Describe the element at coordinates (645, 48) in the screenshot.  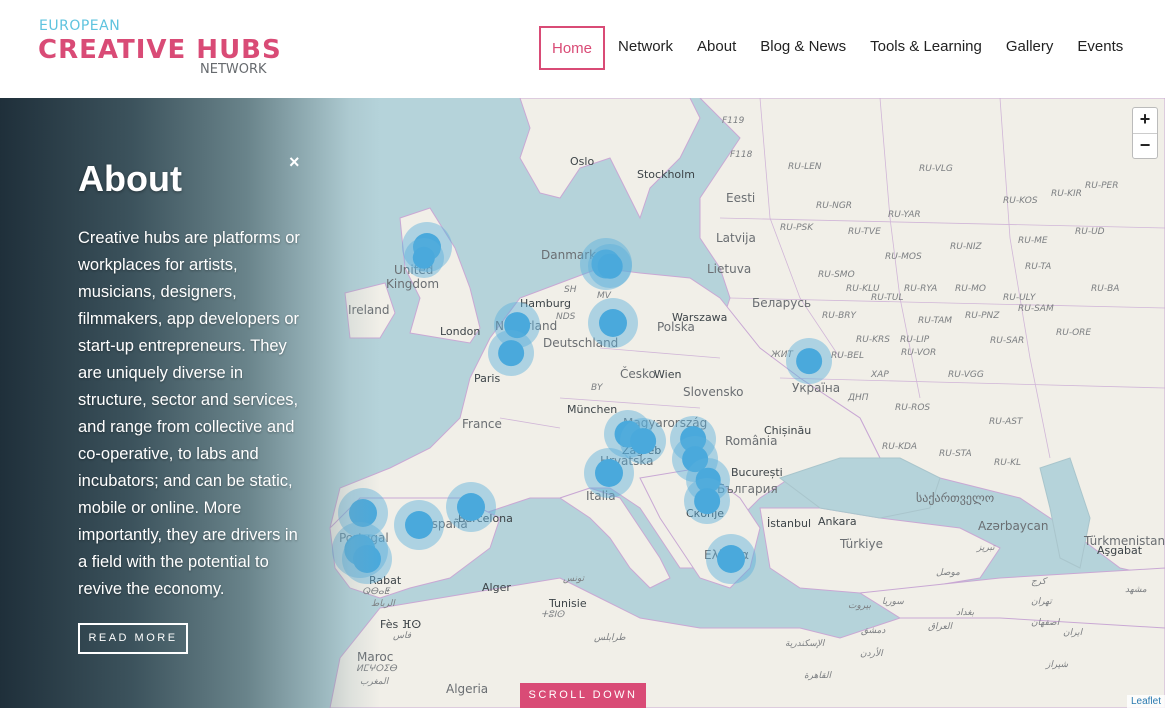
I see `nav-network: Network` at that location.